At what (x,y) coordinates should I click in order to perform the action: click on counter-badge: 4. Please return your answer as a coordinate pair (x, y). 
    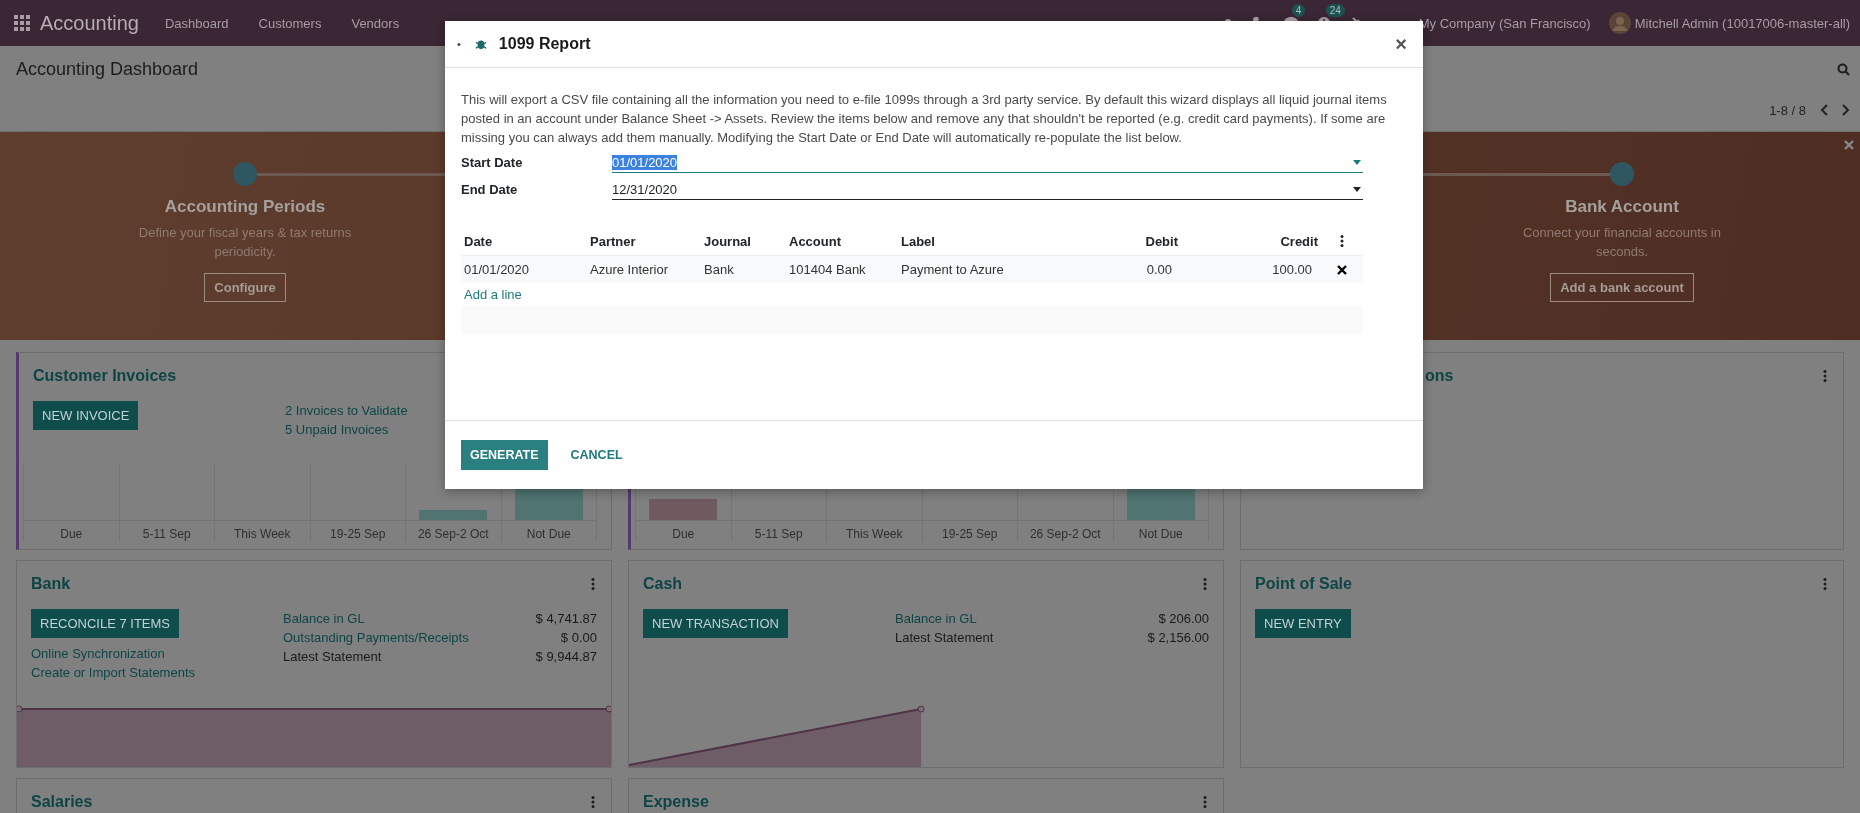
    Looking at the image, I should click on (1298, 10).